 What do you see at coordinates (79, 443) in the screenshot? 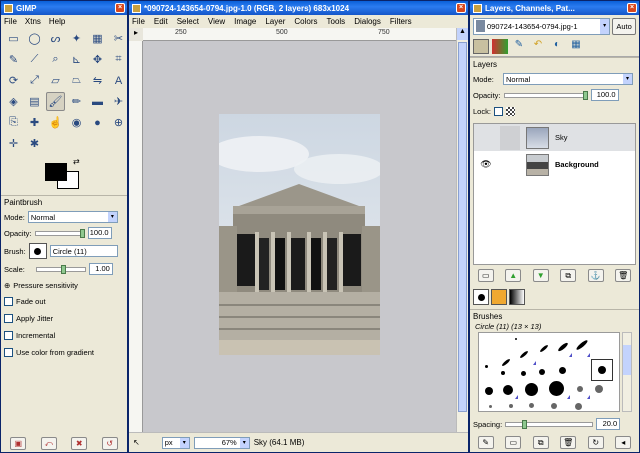
I see `delete-options-icon: ✖` at bounding box center [79, 443].